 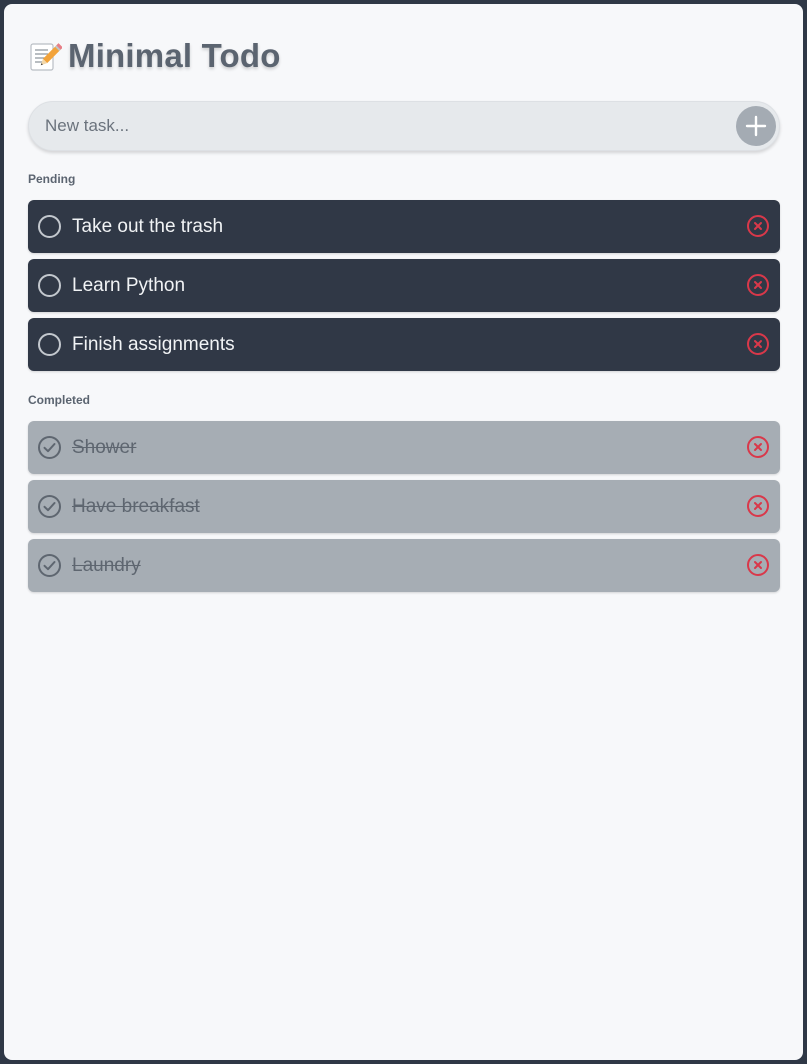 I want to click on completed-task-item: Have breakfast, so click(x=404, y=506).